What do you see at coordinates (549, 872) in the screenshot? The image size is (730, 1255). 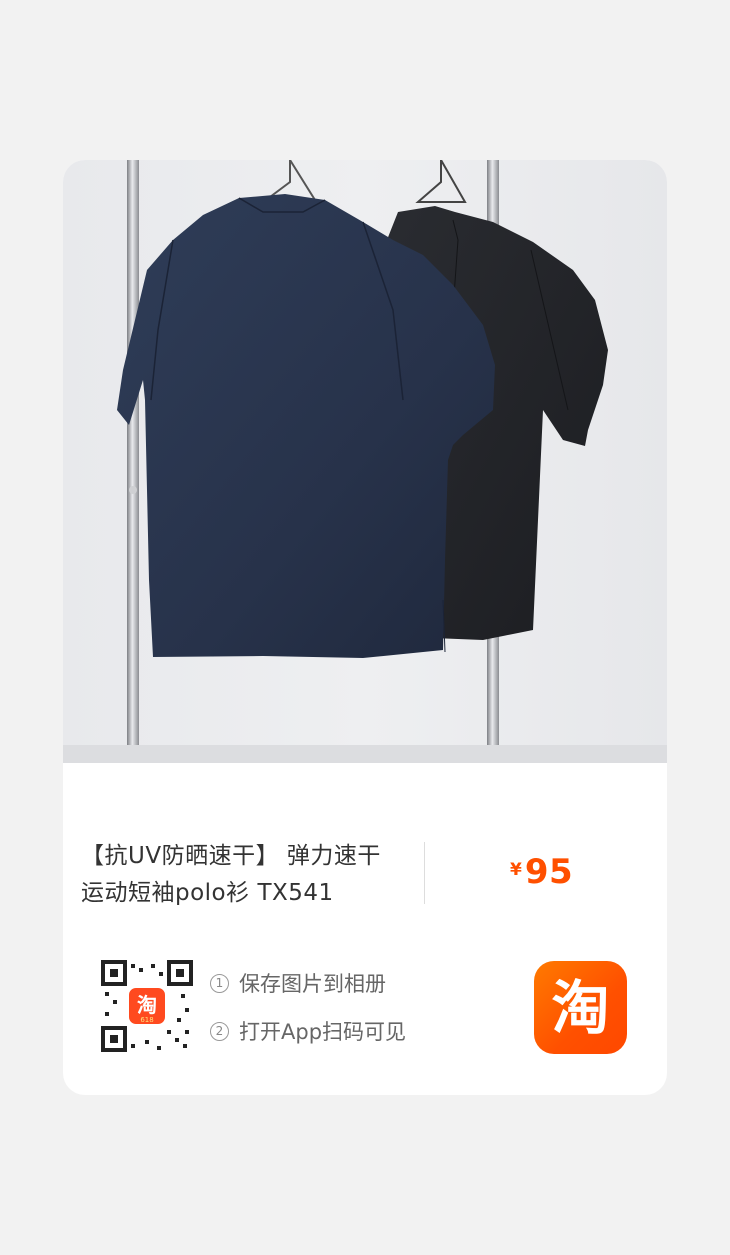 I see `price-value: 95` at bounding box center [549, 872].